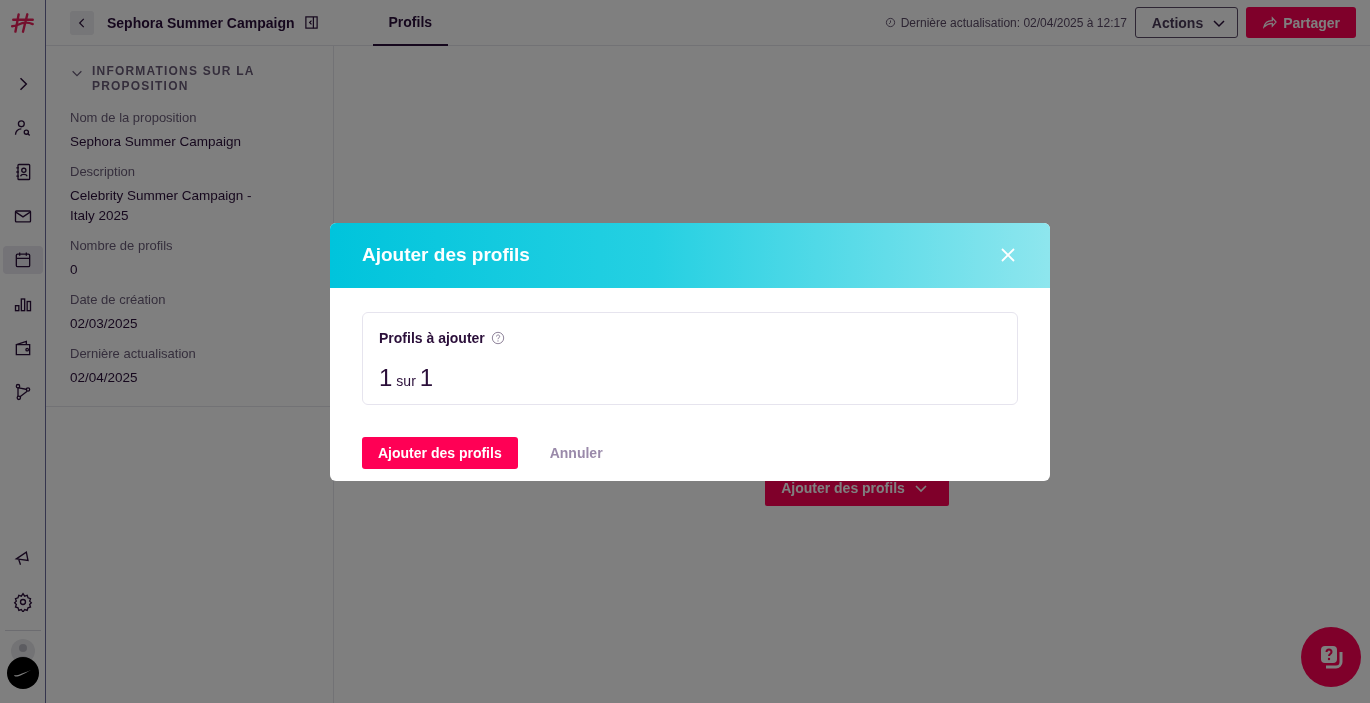 The image size is (1370, 703). I want to click on share-button: Partager, so click(1301, 22).